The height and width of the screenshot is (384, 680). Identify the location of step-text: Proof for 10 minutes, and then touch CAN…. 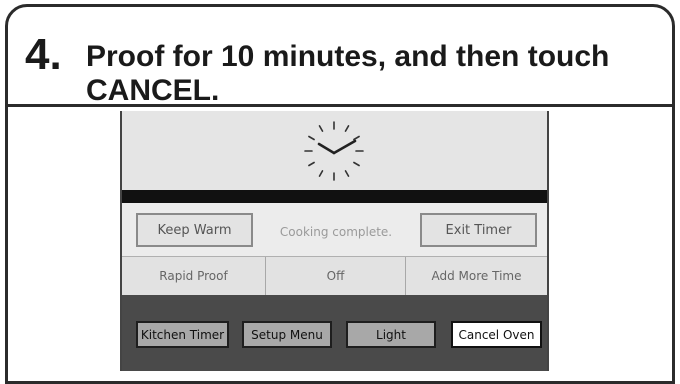
(348, 73).